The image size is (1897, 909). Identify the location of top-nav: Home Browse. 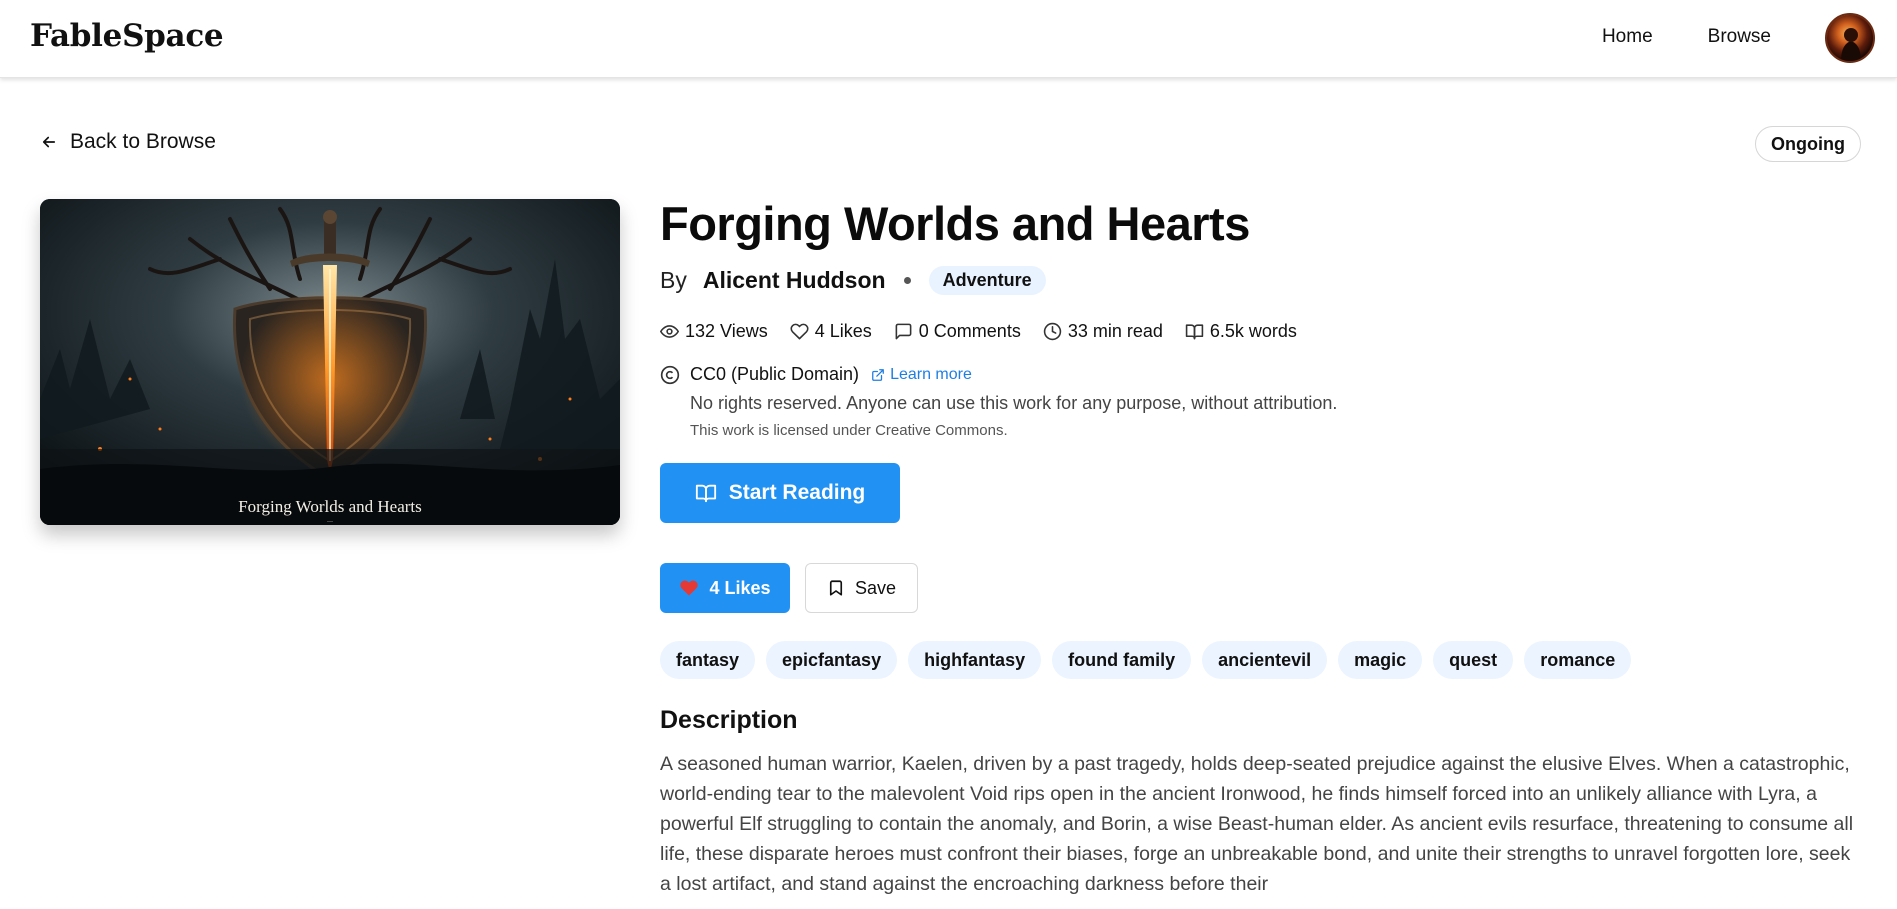
(1686, 37).